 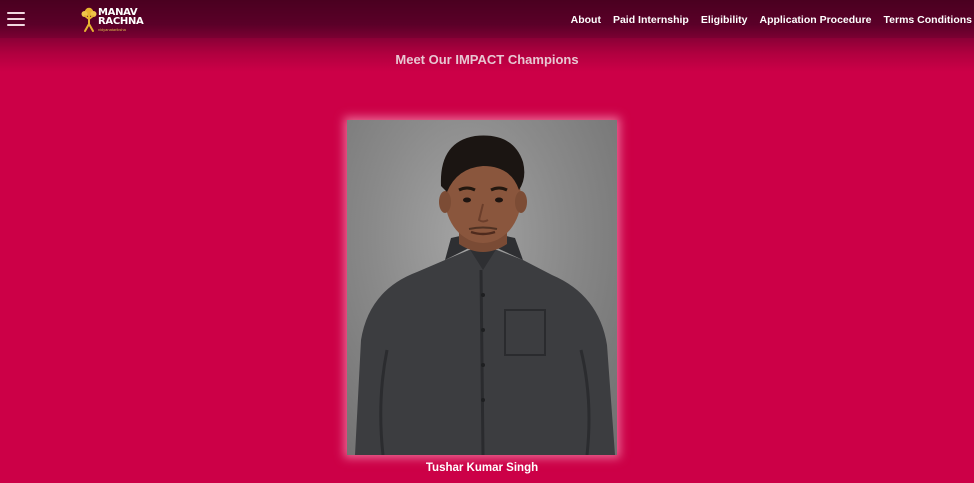 I want to click on champion-name: Tushar Kumar Singh, so click(x=482, y=468).